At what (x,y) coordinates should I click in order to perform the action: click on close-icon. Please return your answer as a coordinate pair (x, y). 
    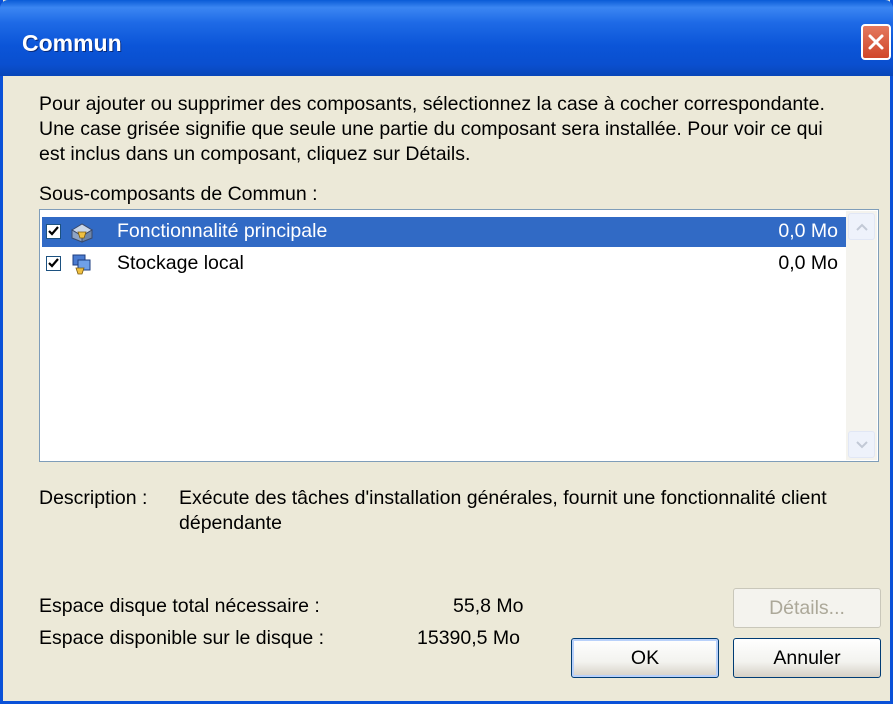
    Looking at the image, I should click on (876, 42).